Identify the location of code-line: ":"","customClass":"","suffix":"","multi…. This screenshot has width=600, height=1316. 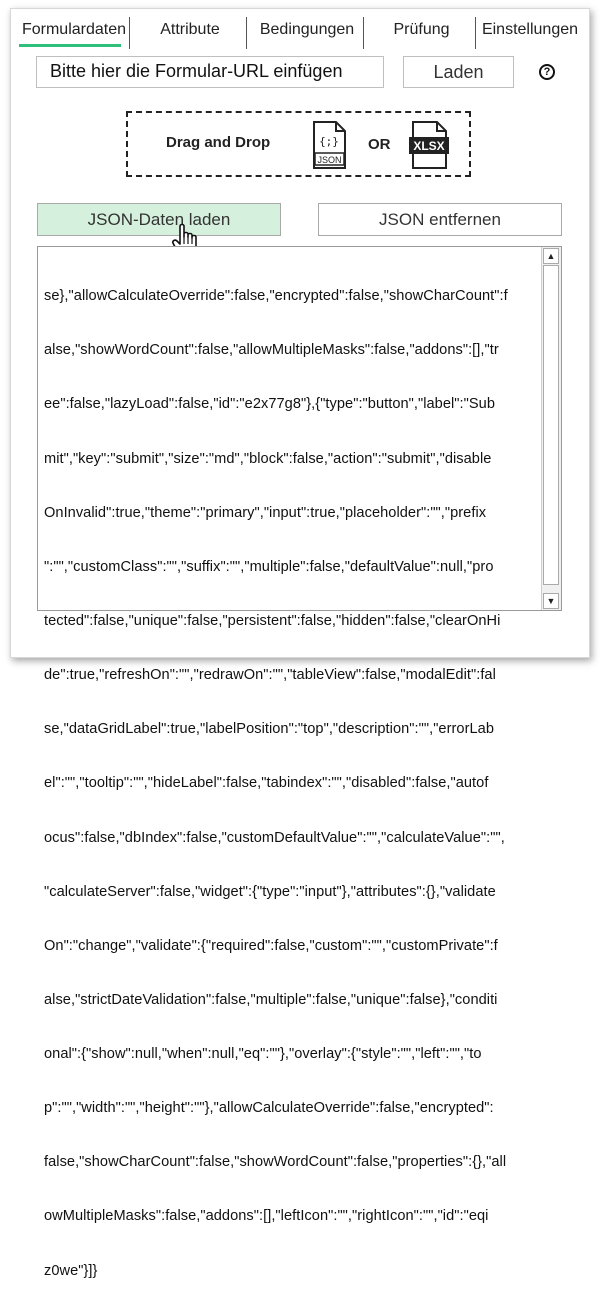
(269, 566).